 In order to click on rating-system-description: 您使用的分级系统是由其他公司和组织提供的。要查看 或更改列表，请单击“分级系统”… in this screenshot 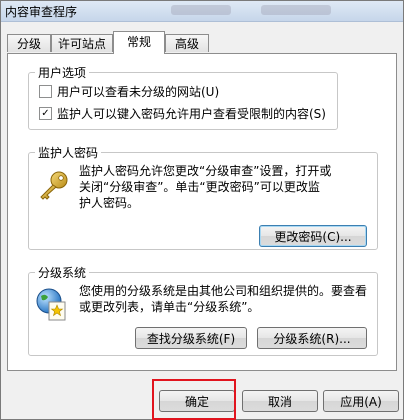, I will do `click(223, 299)`.